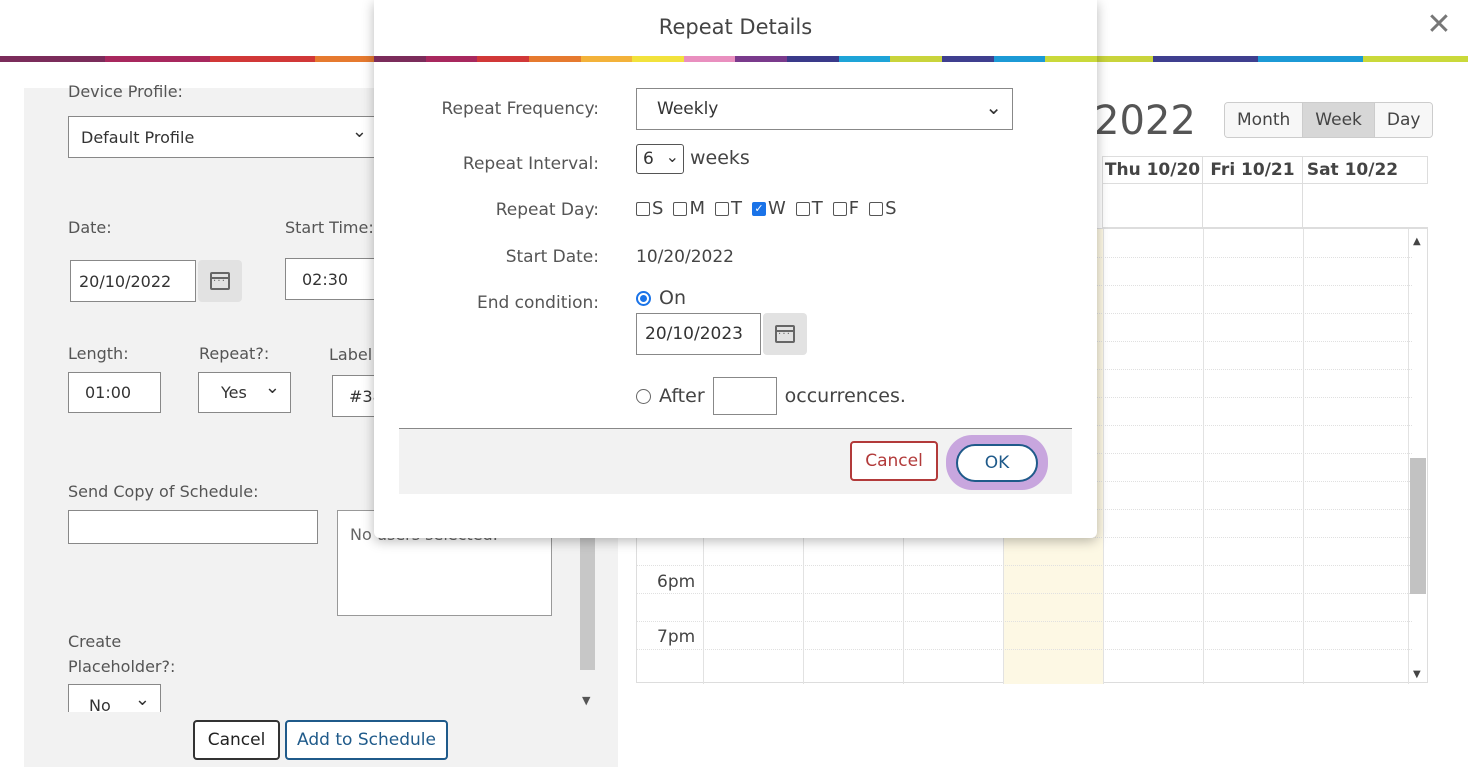 The image size is (1468, 777). What do you see at coordinates (223, 137) in the screenshot?
I see `device-profile-select: Default Profile` at bounding box center [223, 137].